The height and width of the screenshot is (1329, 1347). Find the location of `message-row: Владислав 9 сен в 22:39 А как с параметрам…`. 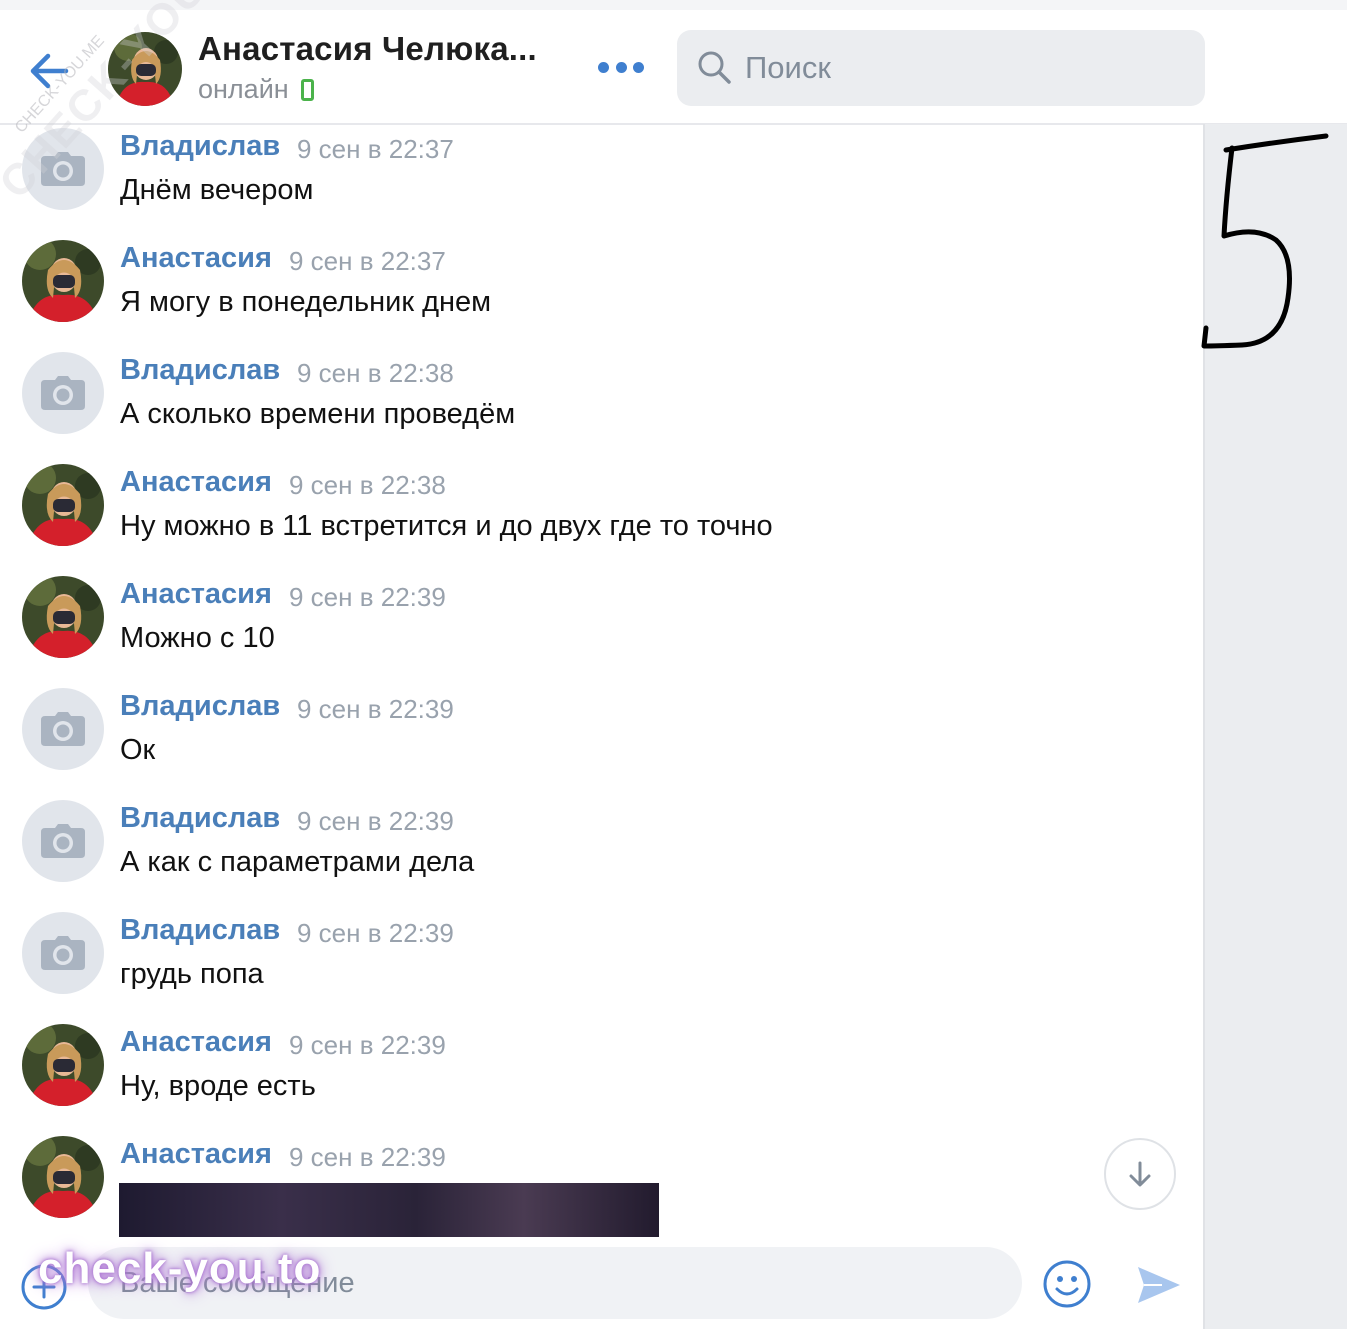

message-row: Владислав 9 сен в 22:39 А как с параметрам… is located at coordinates (600, 854).